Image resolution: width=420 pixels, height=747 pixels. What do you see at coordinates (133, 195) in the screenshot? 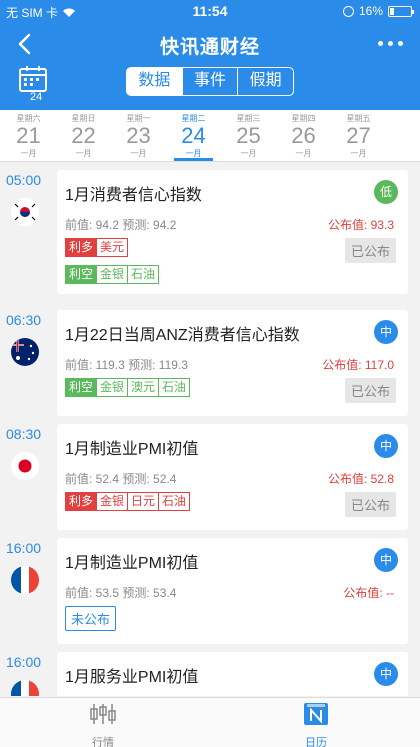
I see `event-title: 1月消费者信心指数` at bounding box center [133, 195].